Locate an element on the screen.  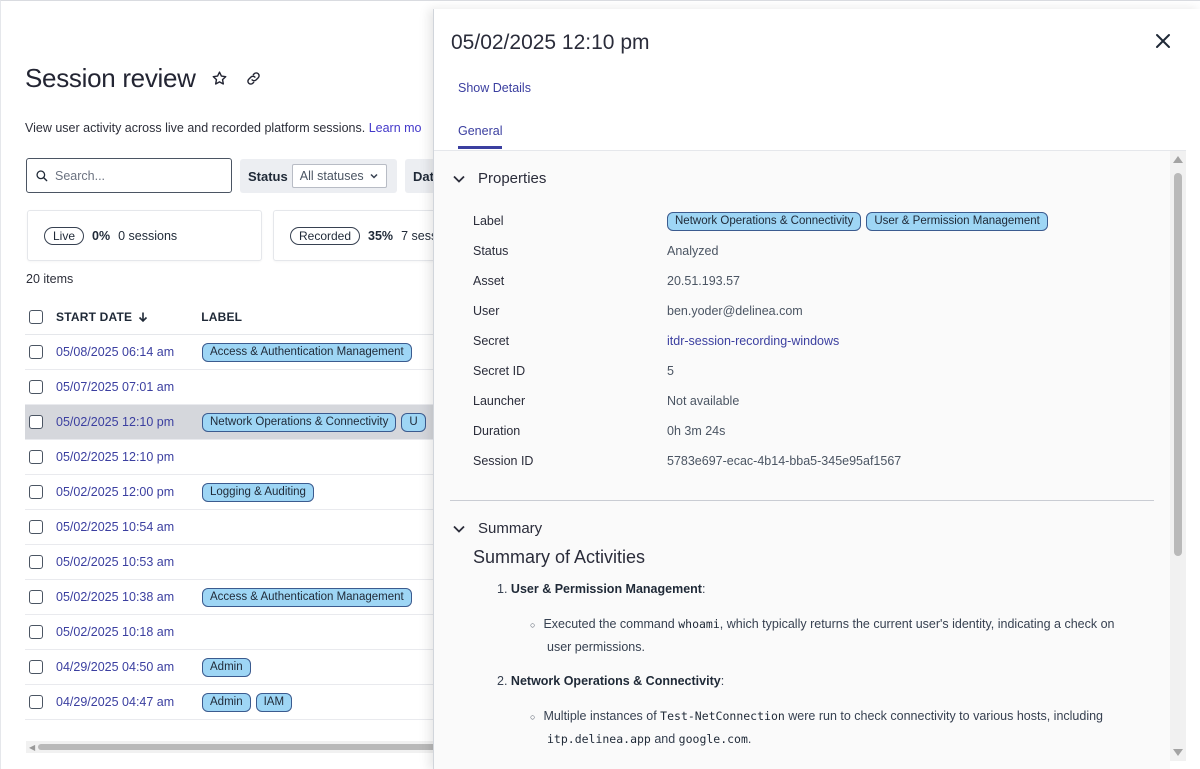
prop-val-status: Analyzed is located at coordinates (693, 251).